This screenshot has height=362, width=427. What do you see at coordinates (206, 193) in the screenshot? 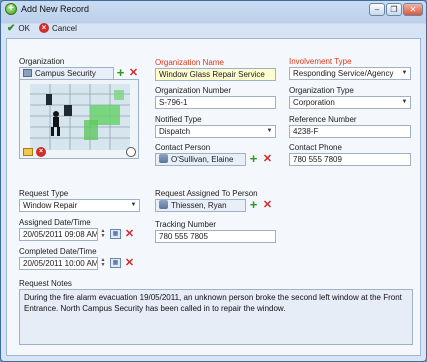
I see `request-assigned-to-label: Request Assigned To Person` at bounding box center [206, 193].